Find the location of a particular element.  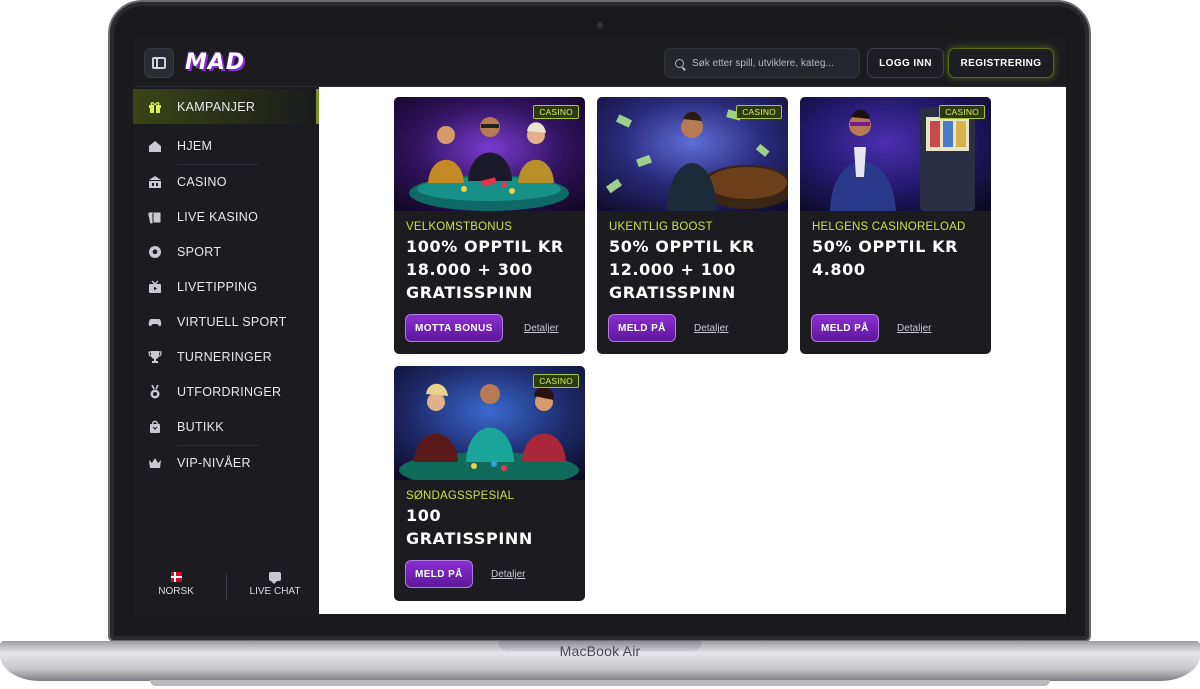

search-box is located at coordinates (762, 63).